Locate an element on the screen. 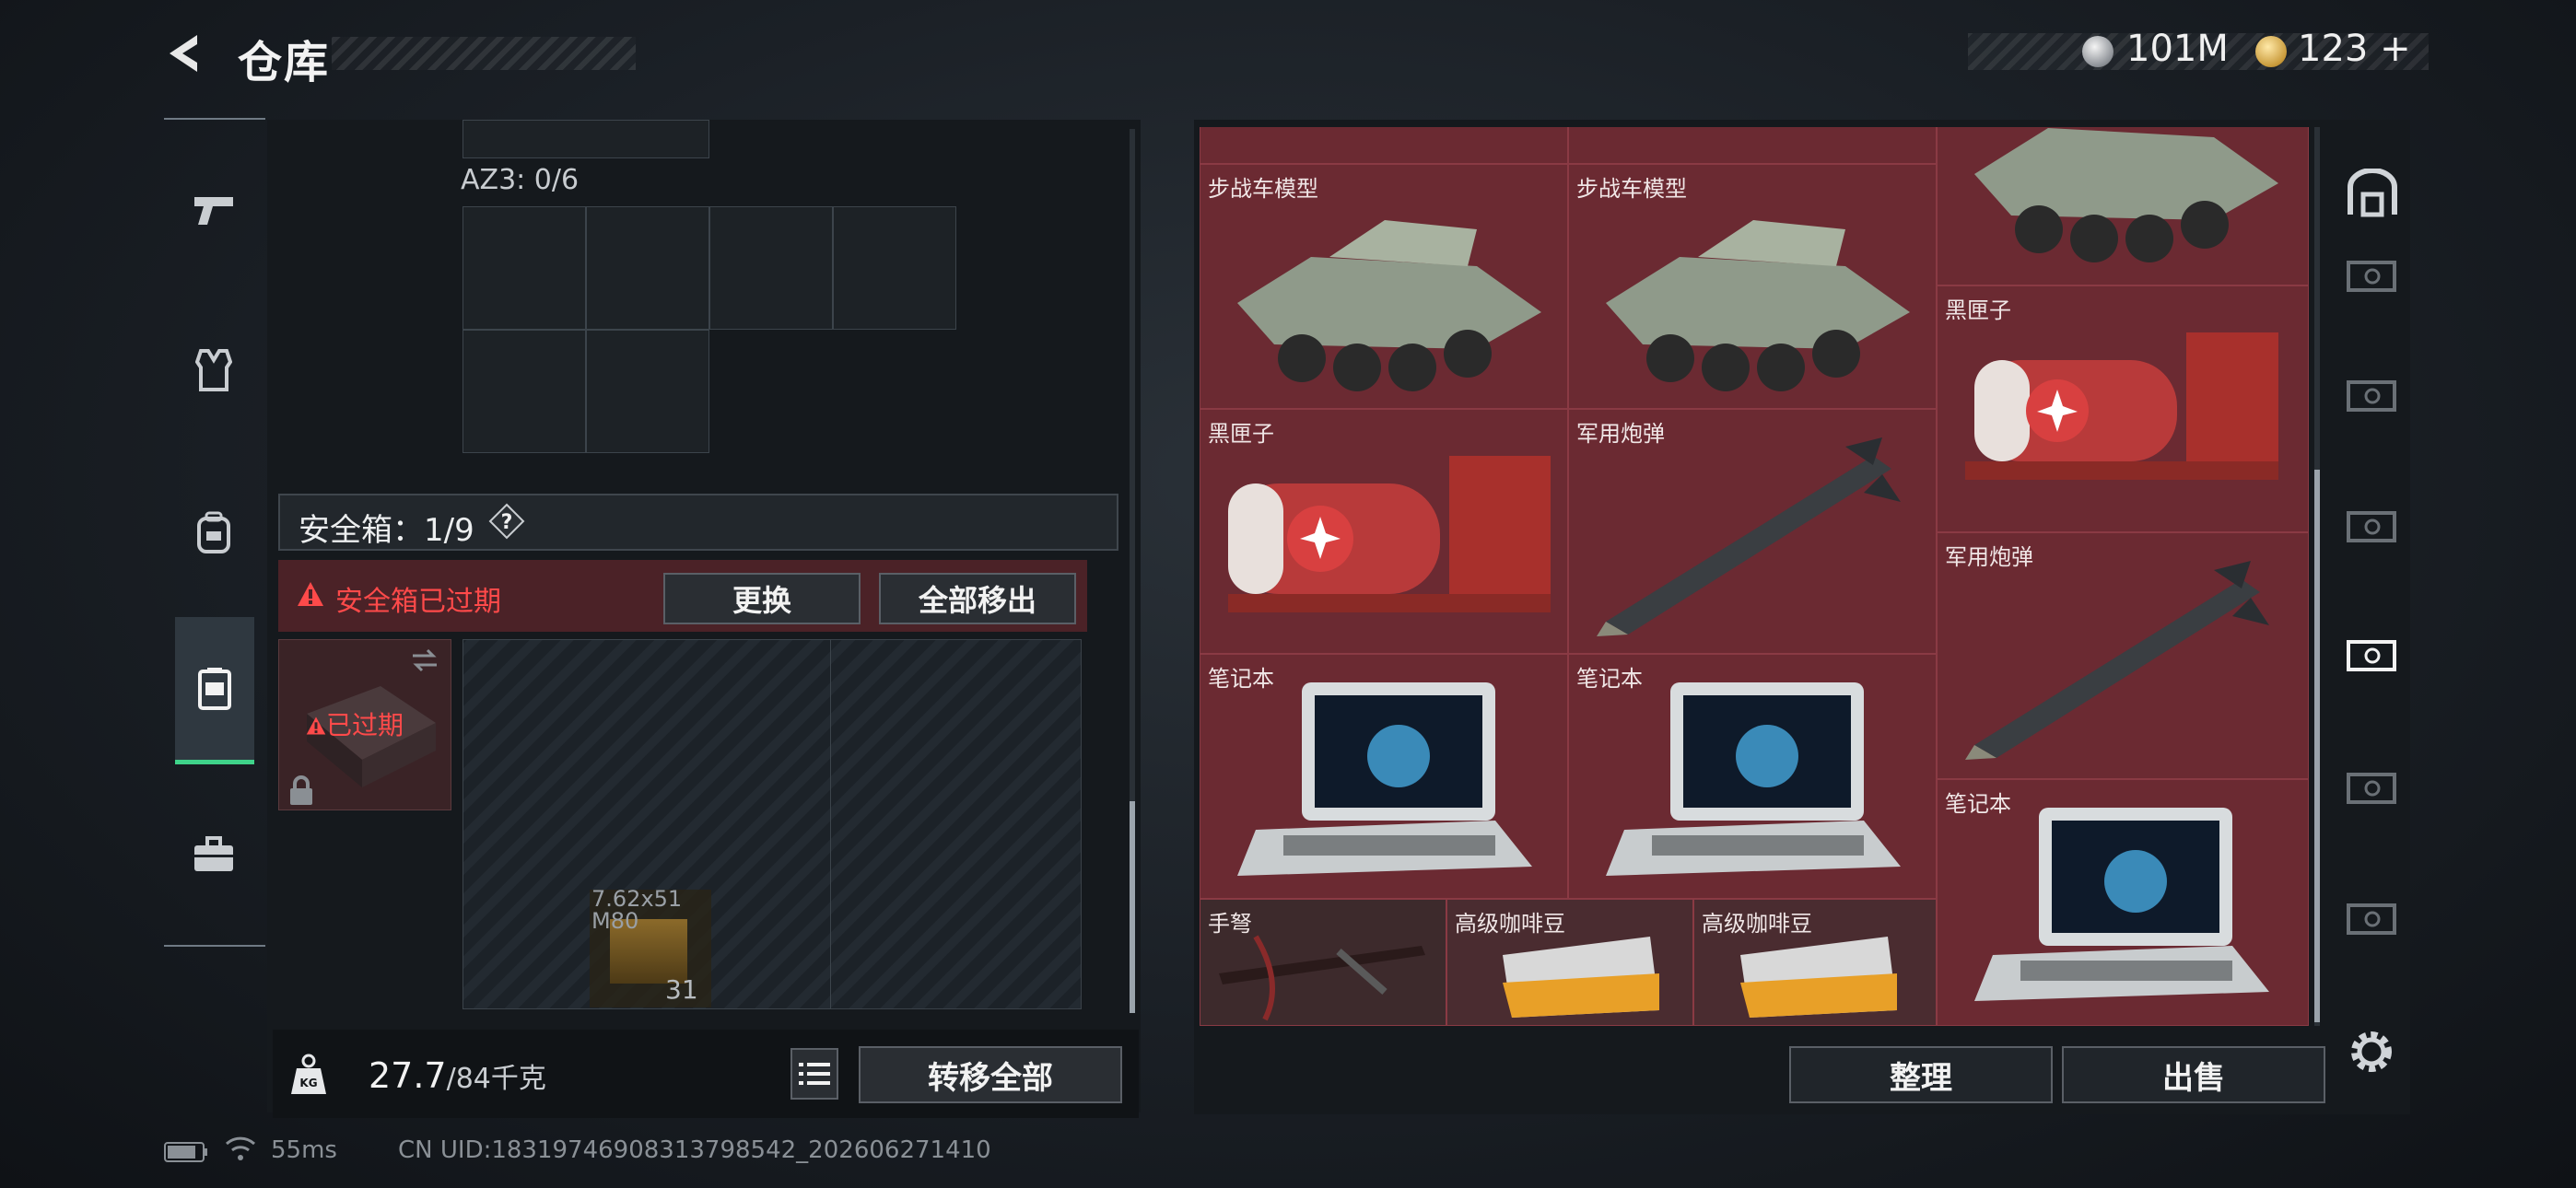  nav-weapon-tab is located at coordinates (213, 210).